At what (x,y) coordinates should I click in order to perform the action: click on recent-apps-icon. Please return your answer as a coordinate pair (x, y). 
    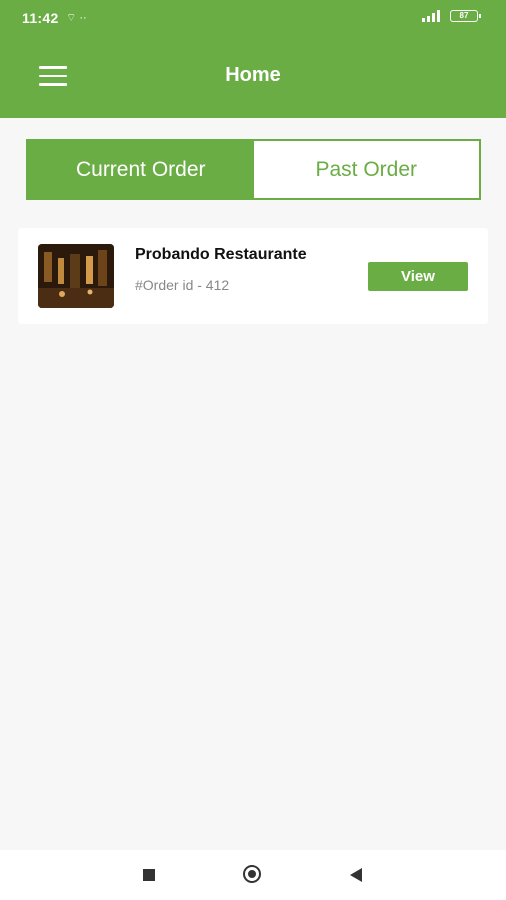
    Looking at the image, I should click on (149, 875).